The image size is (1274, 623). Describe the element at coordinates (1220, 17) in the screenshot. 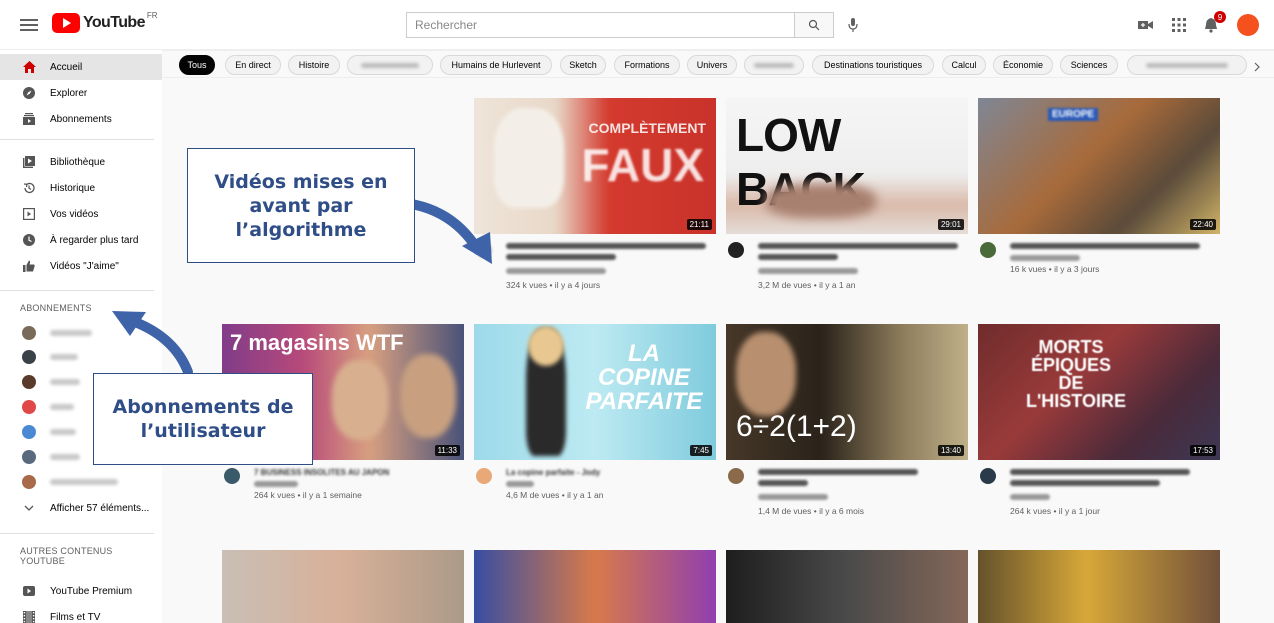

I see `notification-badge: 9` at that location.